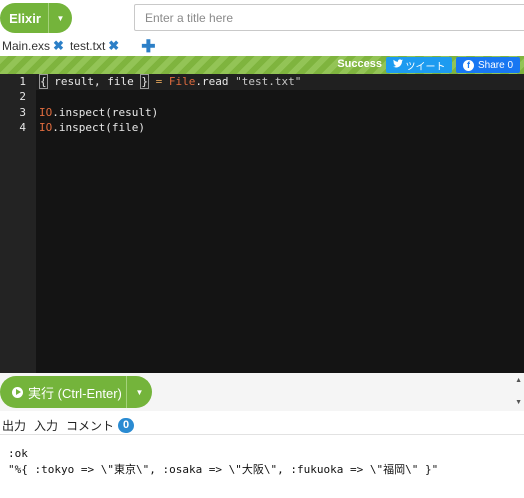 Image resolution: width=524 pixels, height=498 pixels. What do you see at coordinates (14, 425) in the screenshot?
I see `tab-output: 出力` at bounding box center [14, 425].